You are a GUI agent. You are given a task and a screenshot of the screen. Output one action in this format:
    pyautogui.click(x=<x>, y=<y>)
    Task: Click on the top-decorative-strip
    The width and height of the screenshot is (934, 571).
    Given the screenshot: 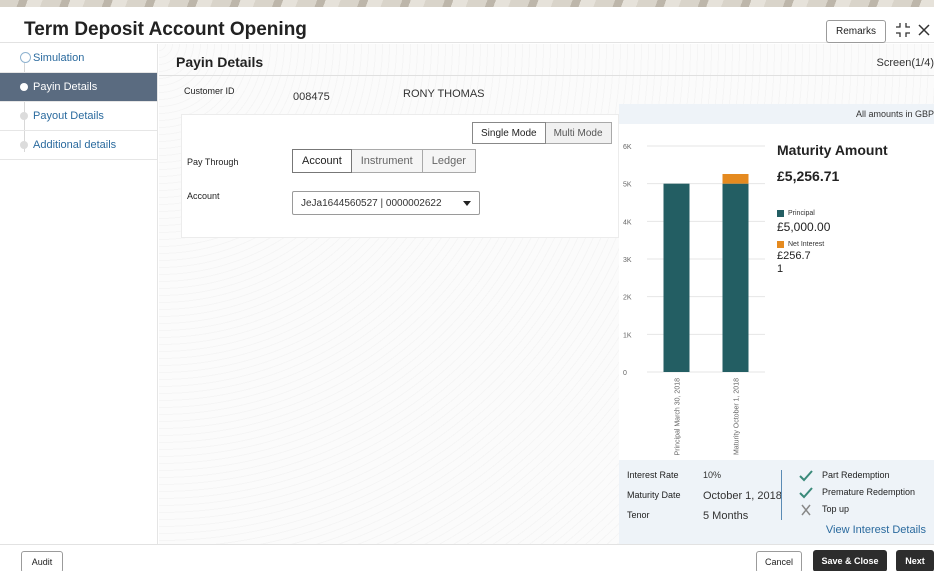 What is the action you would take?
    pyautogui.click(x=467, y=3)
    